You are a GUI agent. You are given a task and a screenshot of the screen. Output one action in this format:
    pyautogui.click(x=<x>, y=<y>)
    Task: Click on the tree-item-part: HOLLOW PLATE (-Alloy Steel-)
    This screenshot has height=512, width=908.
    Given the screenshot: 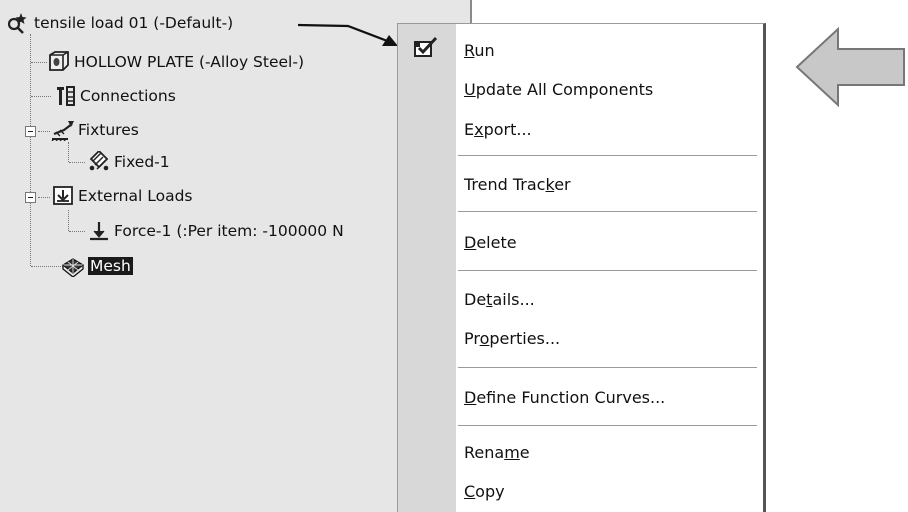 What is the action you would take?
    pyautogui.click(x=175, y=62)
    